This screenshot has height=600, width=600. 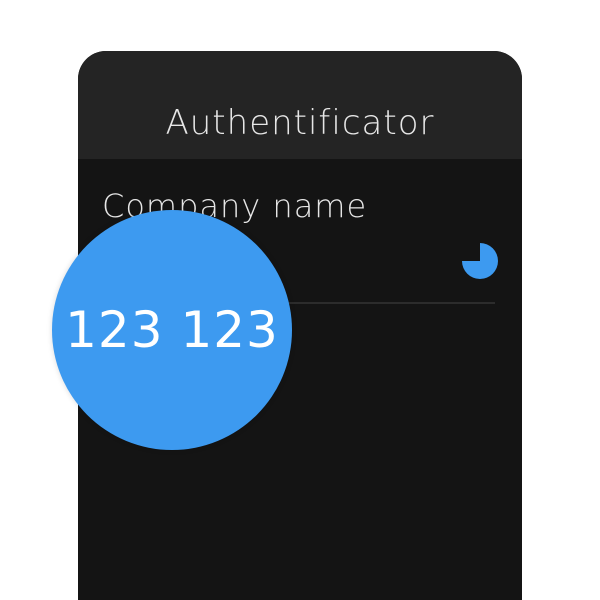 I want to click on app-title: Authentificator, so click(x=300, y=123).